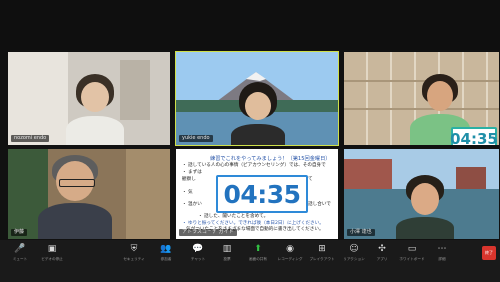 The height and width of the screenshot is (282, 500). Describe the element at coordinates (52, 249) in the screenshot. I see `video-icon: ▣` at that location.